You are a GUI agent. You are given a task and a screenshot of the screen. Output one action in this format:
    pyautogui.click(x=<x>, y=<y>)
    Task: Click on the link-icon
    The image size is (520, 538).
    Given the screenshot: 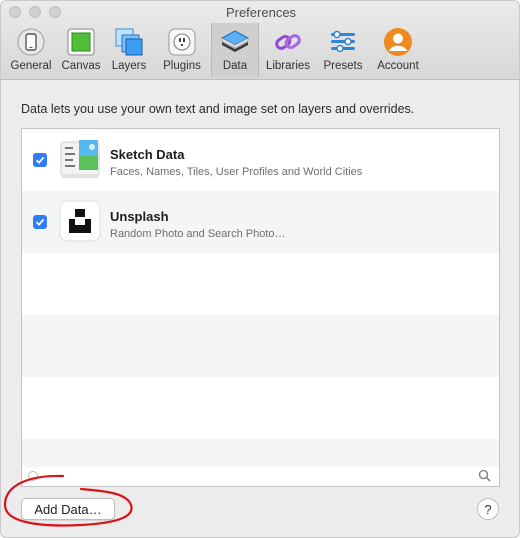 What is the action you would take?
    pyautogui.click(x=288, y=42)
    